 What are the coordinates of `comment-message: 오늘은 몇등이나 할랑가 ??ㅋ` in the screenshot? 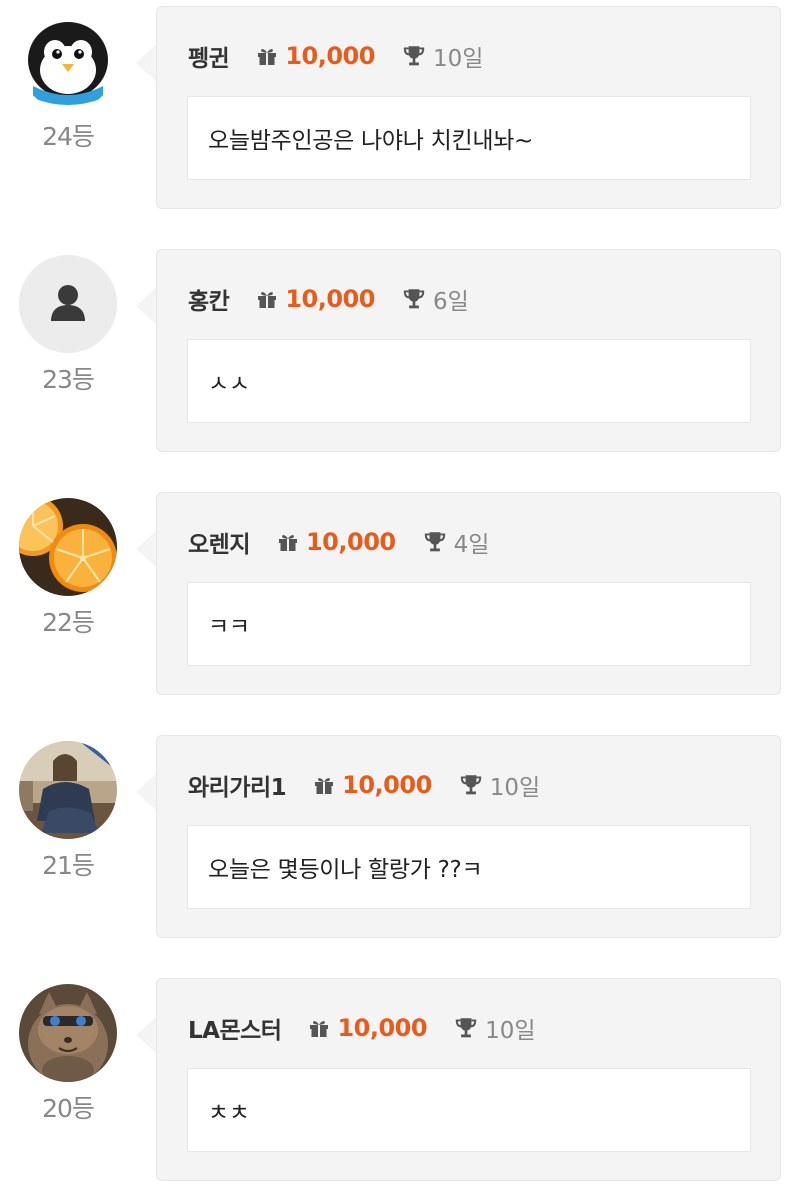 It's located at (345, 870).